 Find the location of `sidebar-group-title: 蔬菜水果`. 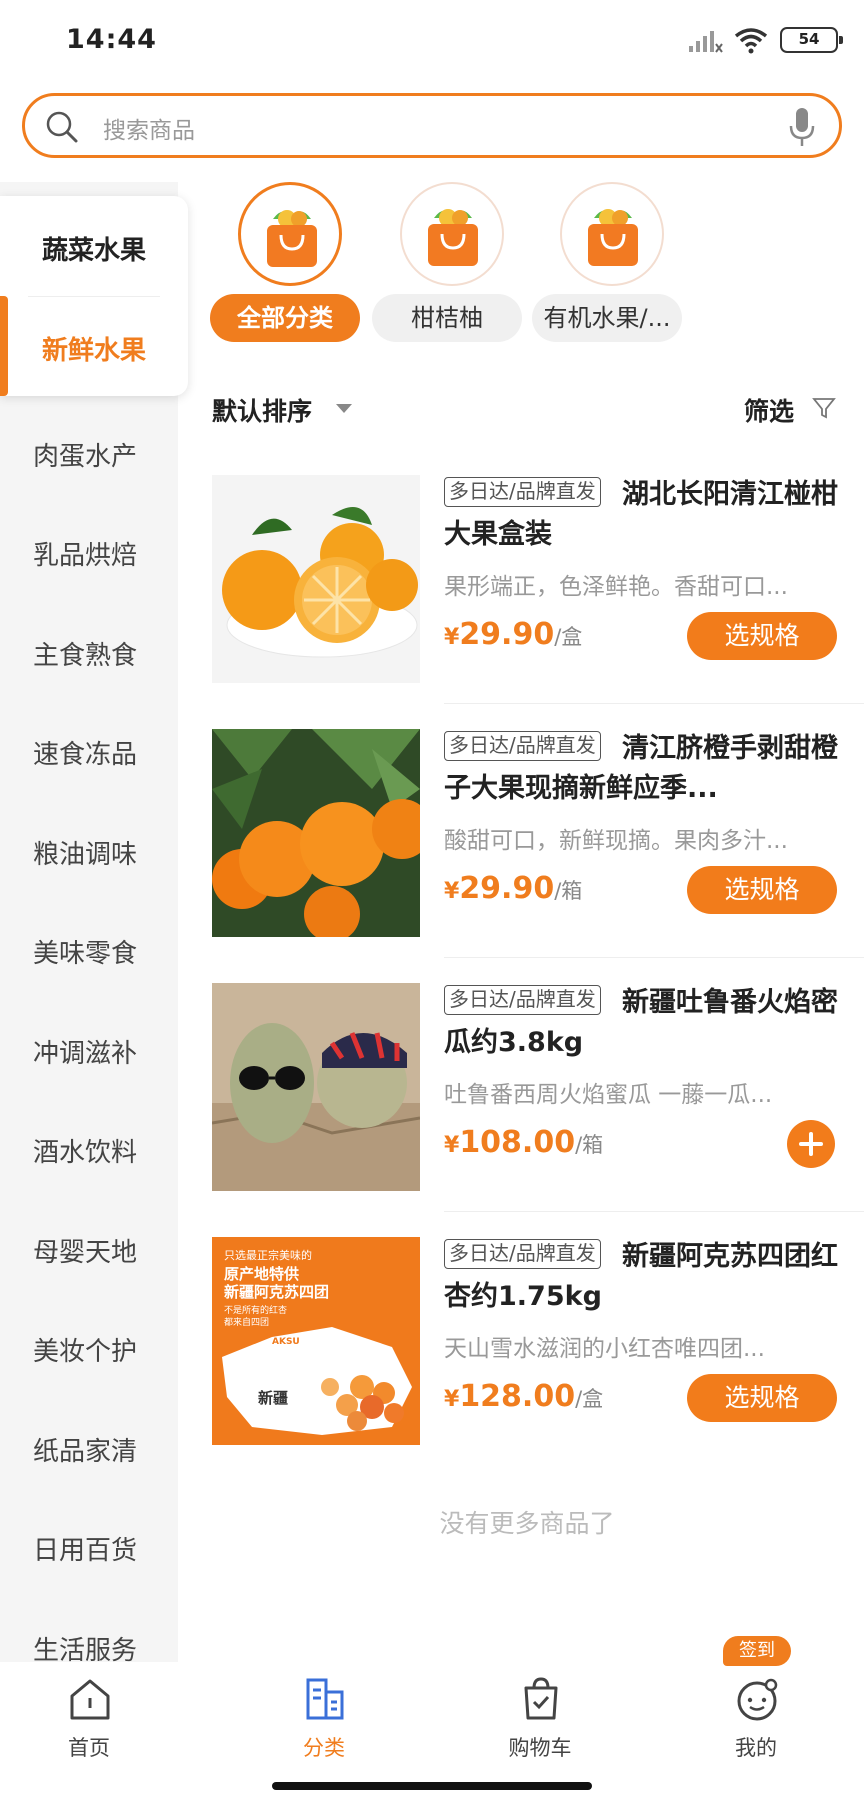

sidebar-group-title: 蔬菜水果 is located at coordinates (94, 248).